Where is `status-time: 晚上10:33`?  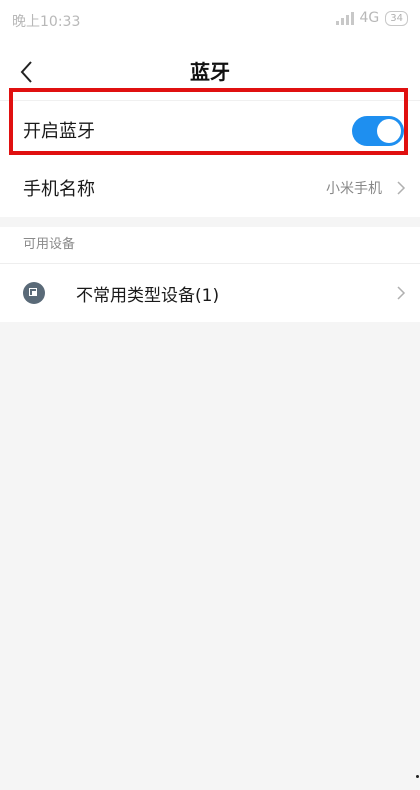 status-time: 晚上10:33 is located at coordinates (46, 22).